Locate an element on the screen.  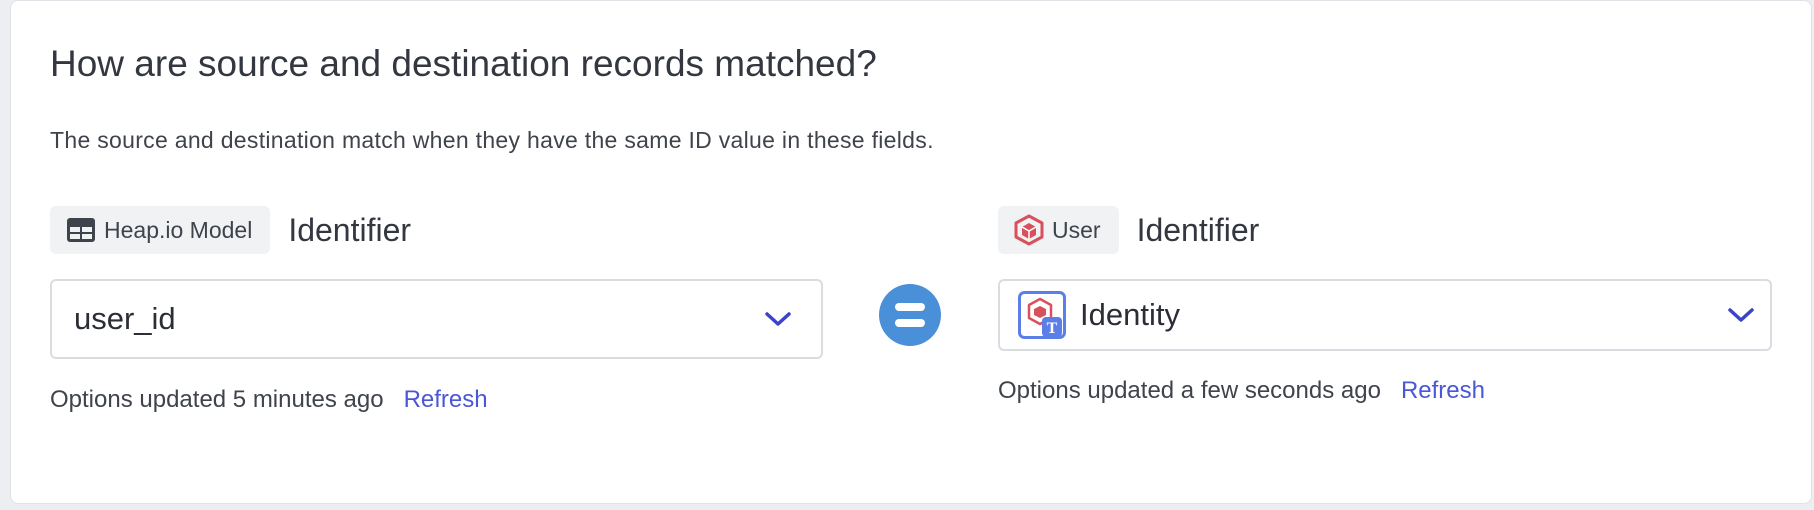
source-refresh-link: Refresh is located at coordinates (446, 400).